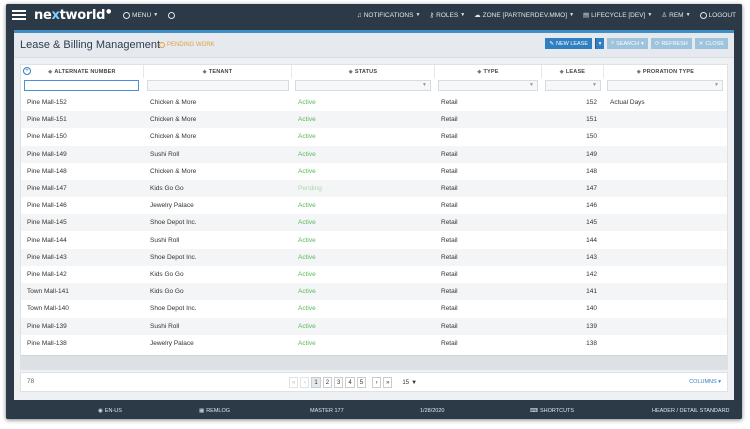 The width and height of the screenshot is (750, 429). Describe the element at coordinates (531, 85) in the screenshot. I see `chevron-down-icon: ▼` at that location.